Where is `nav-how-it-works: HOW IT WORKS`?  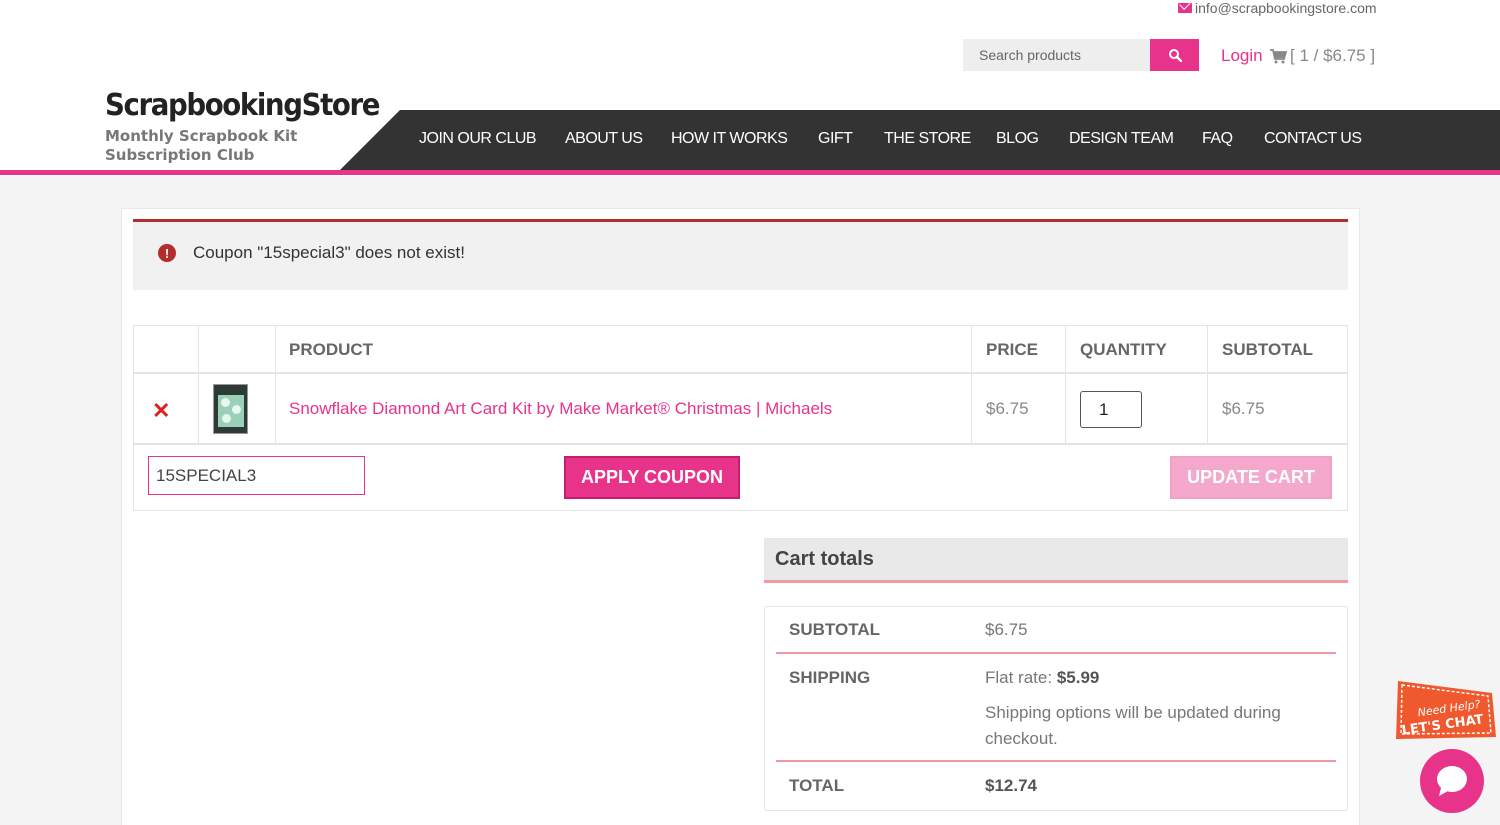
nav-how-it-works: HOW IT WORKS is located at coordinates (729, 139).